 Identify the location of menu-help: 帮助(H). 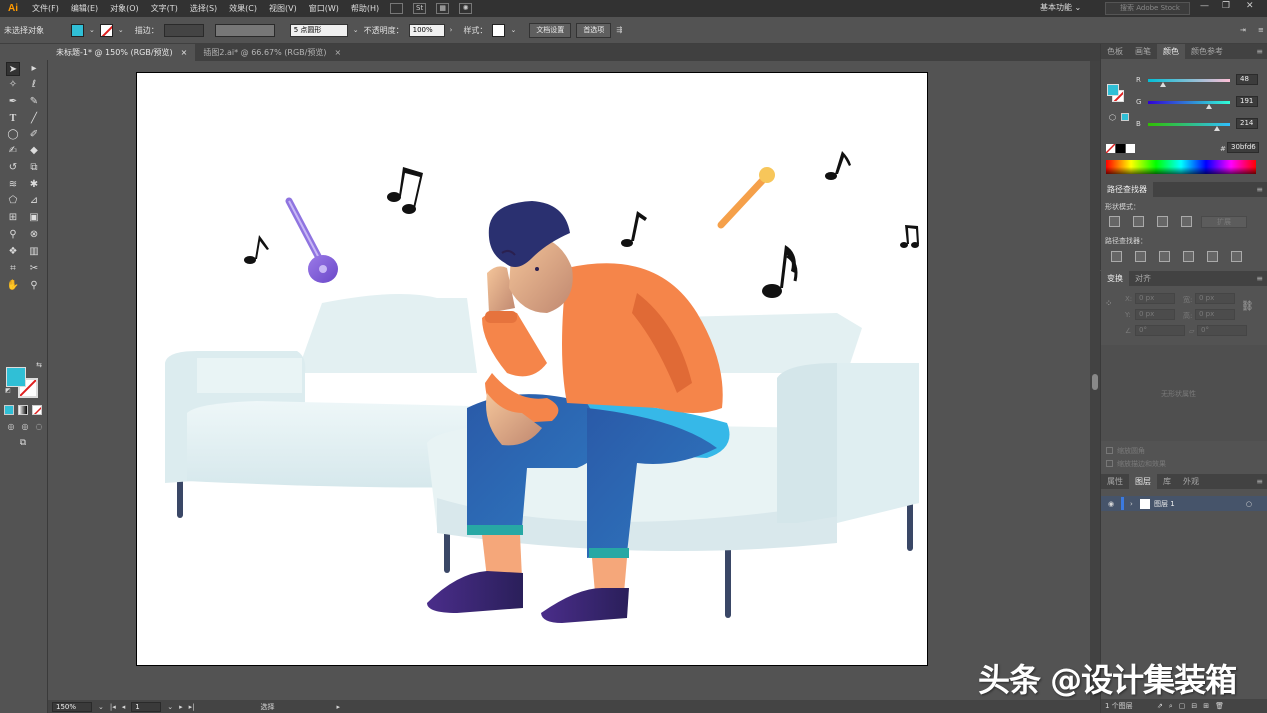
(365, 8).